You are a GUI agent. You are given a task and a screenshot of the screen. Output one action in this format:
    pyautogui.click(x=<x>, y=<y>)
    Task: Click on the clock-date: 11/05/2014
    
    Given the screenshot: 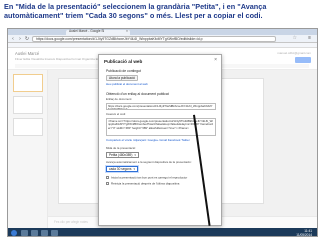 What is the action you would take?
    pyautogui.click(x=304, y=235)
    